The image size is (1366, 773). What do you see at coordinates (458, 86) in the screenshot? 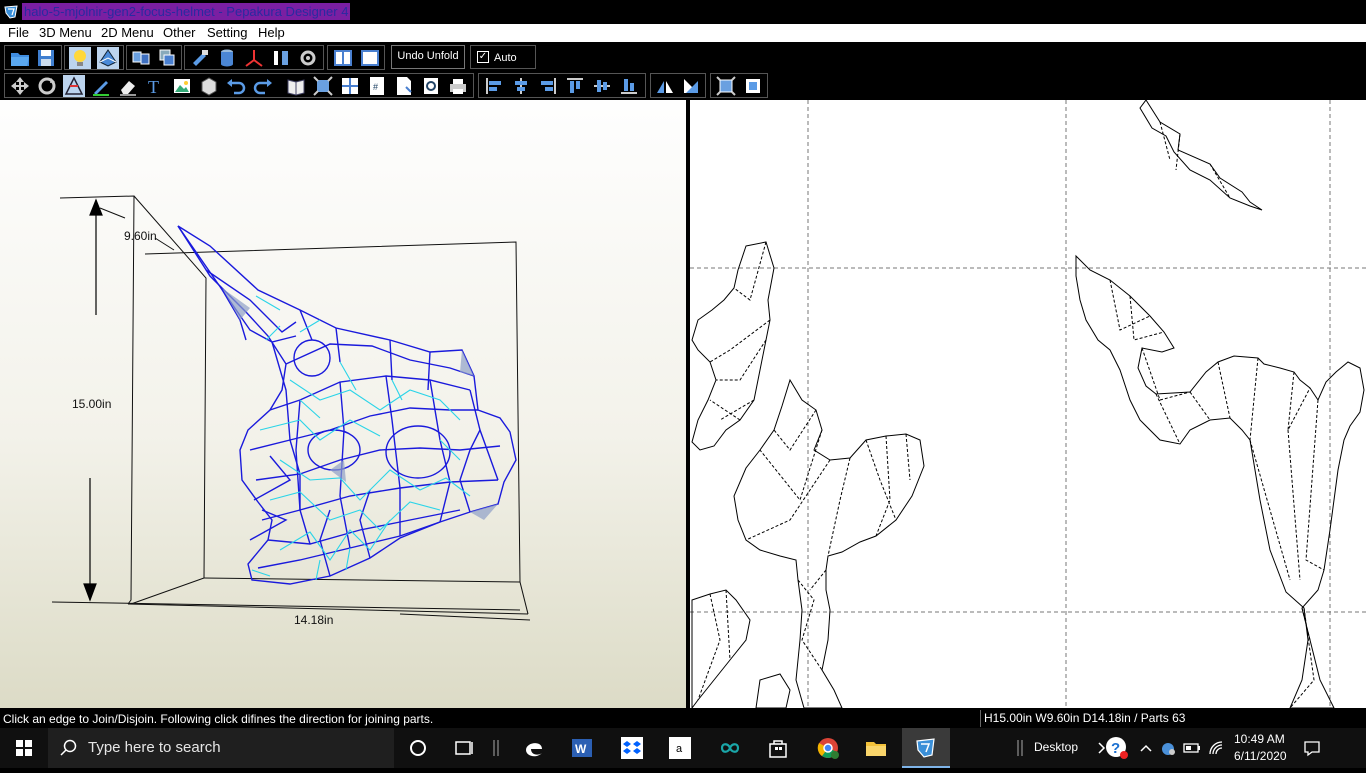
I see `print-icon` at bounding box center [458, 86].